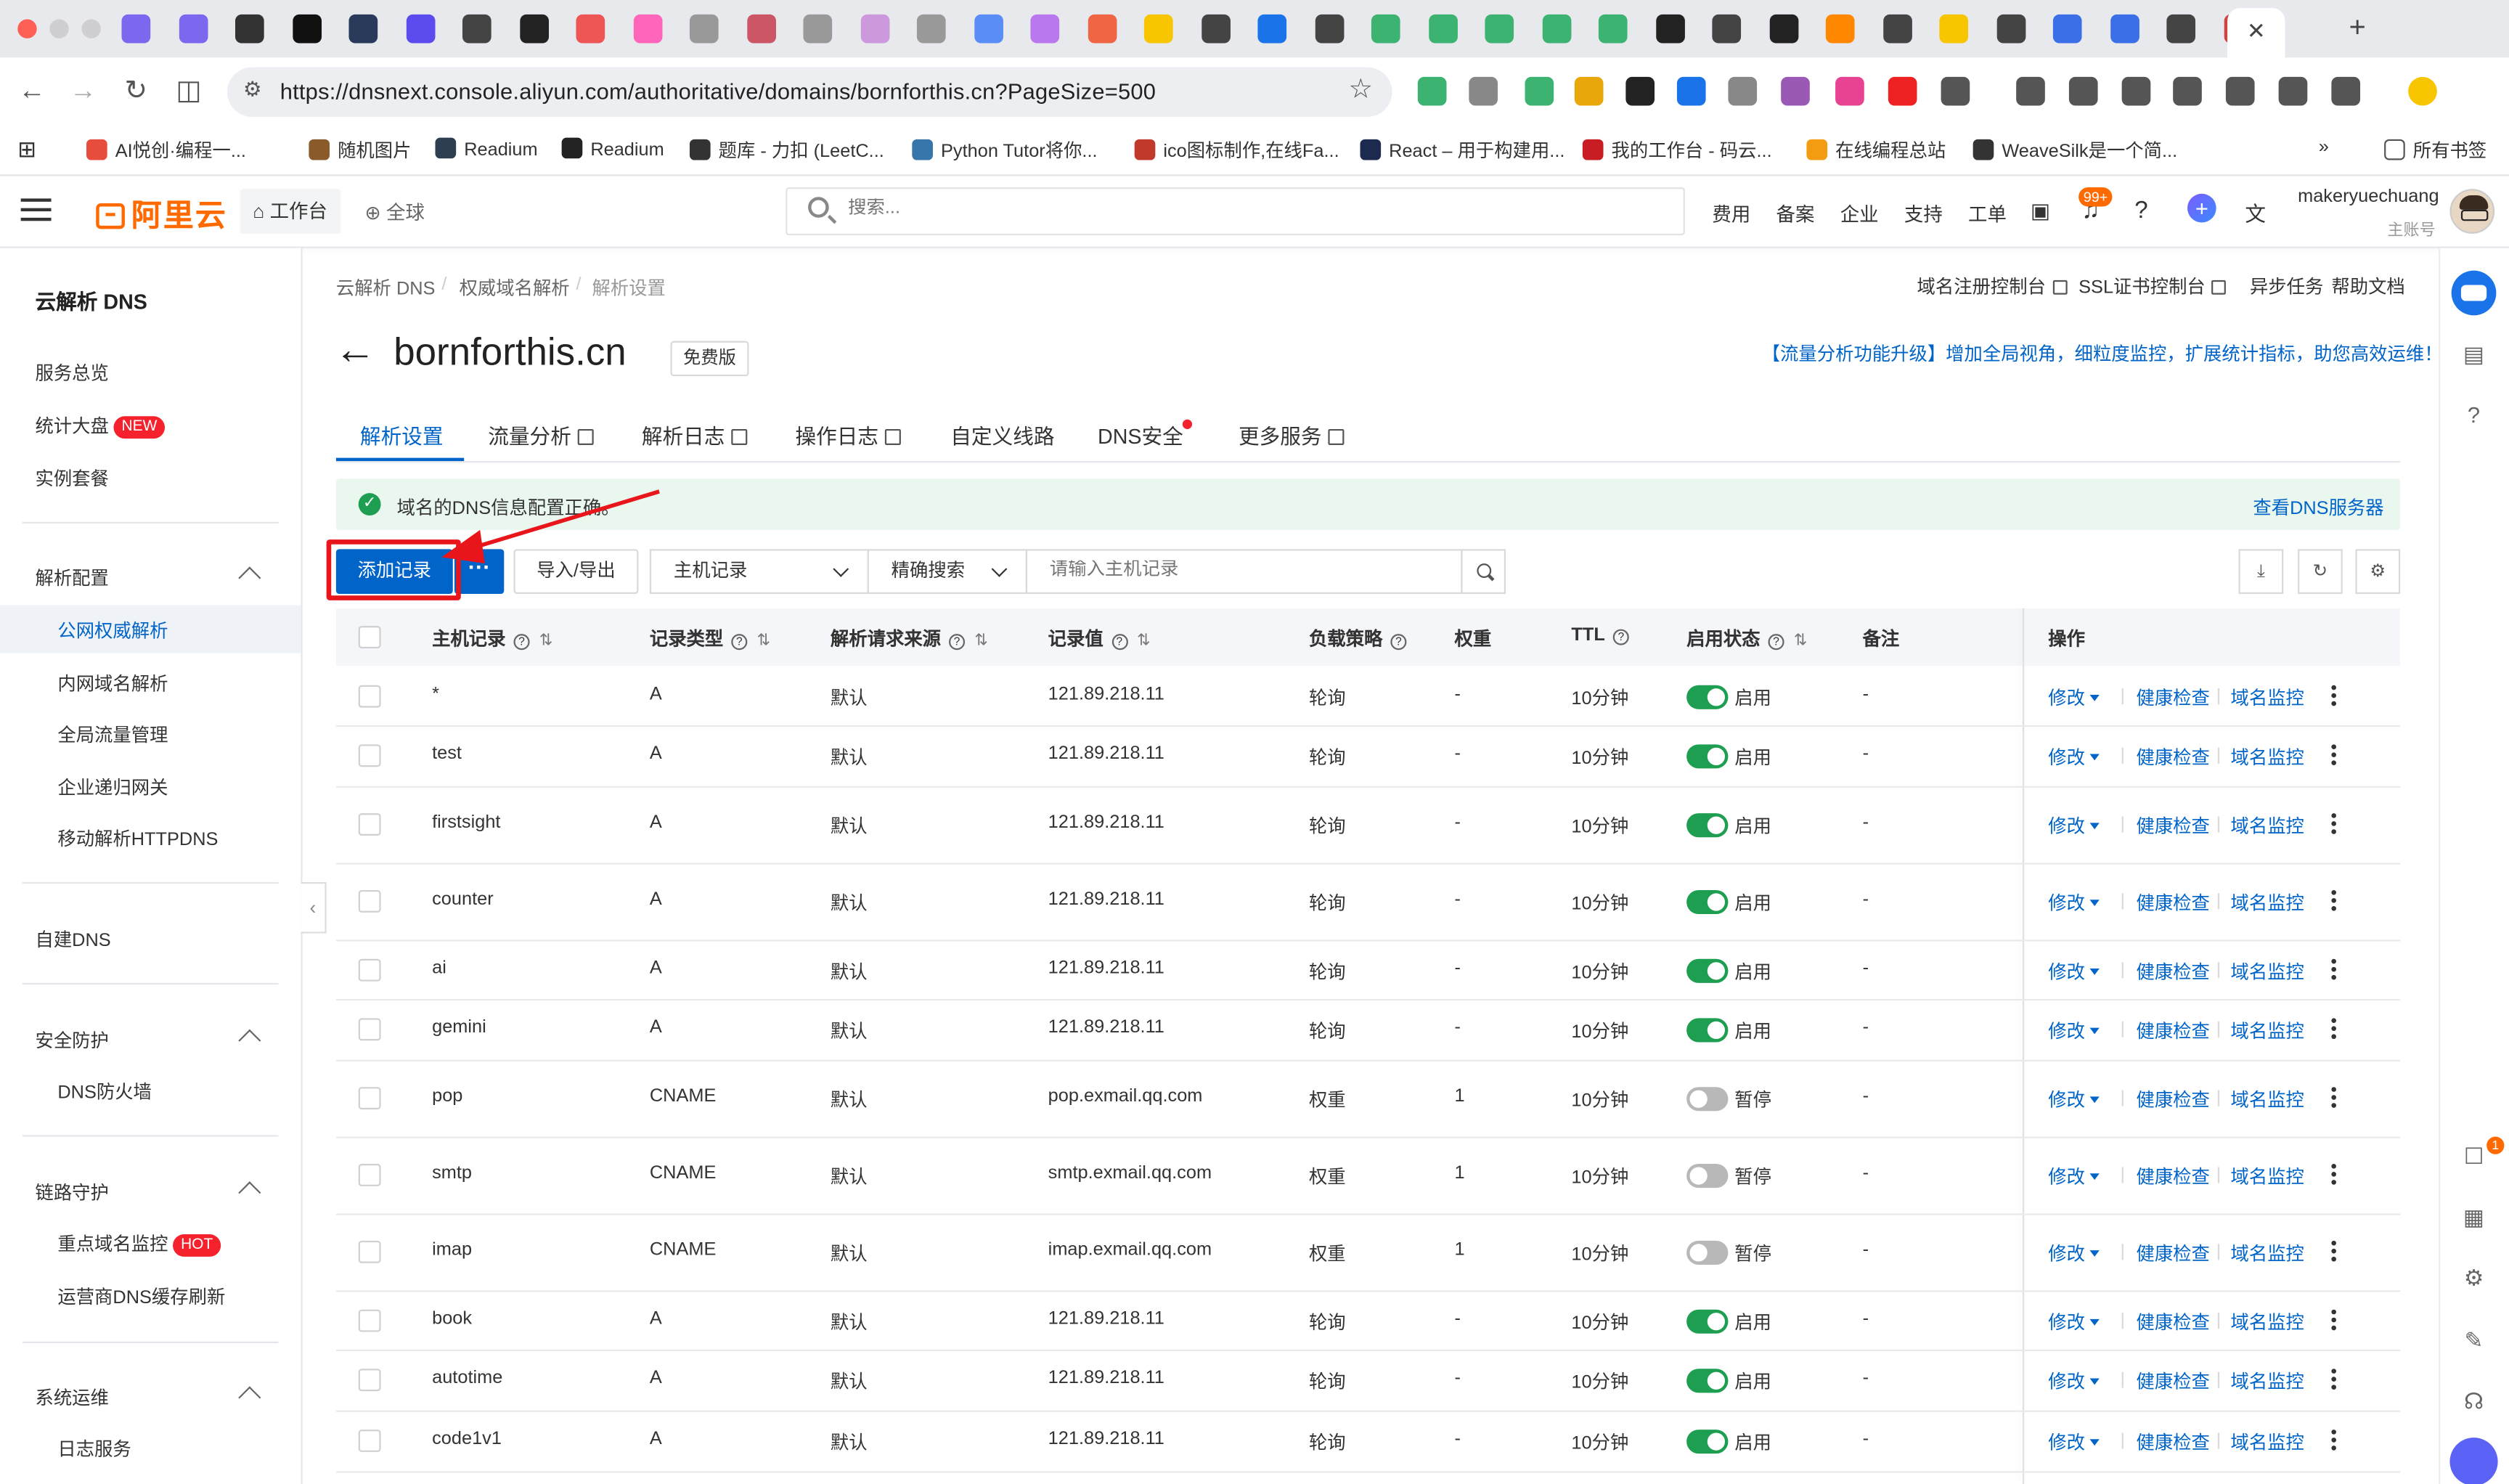  What do you see at coordinates (550, 526) in the screenshot?
I see `annotation-arrow` at bounding box center [550, 526].